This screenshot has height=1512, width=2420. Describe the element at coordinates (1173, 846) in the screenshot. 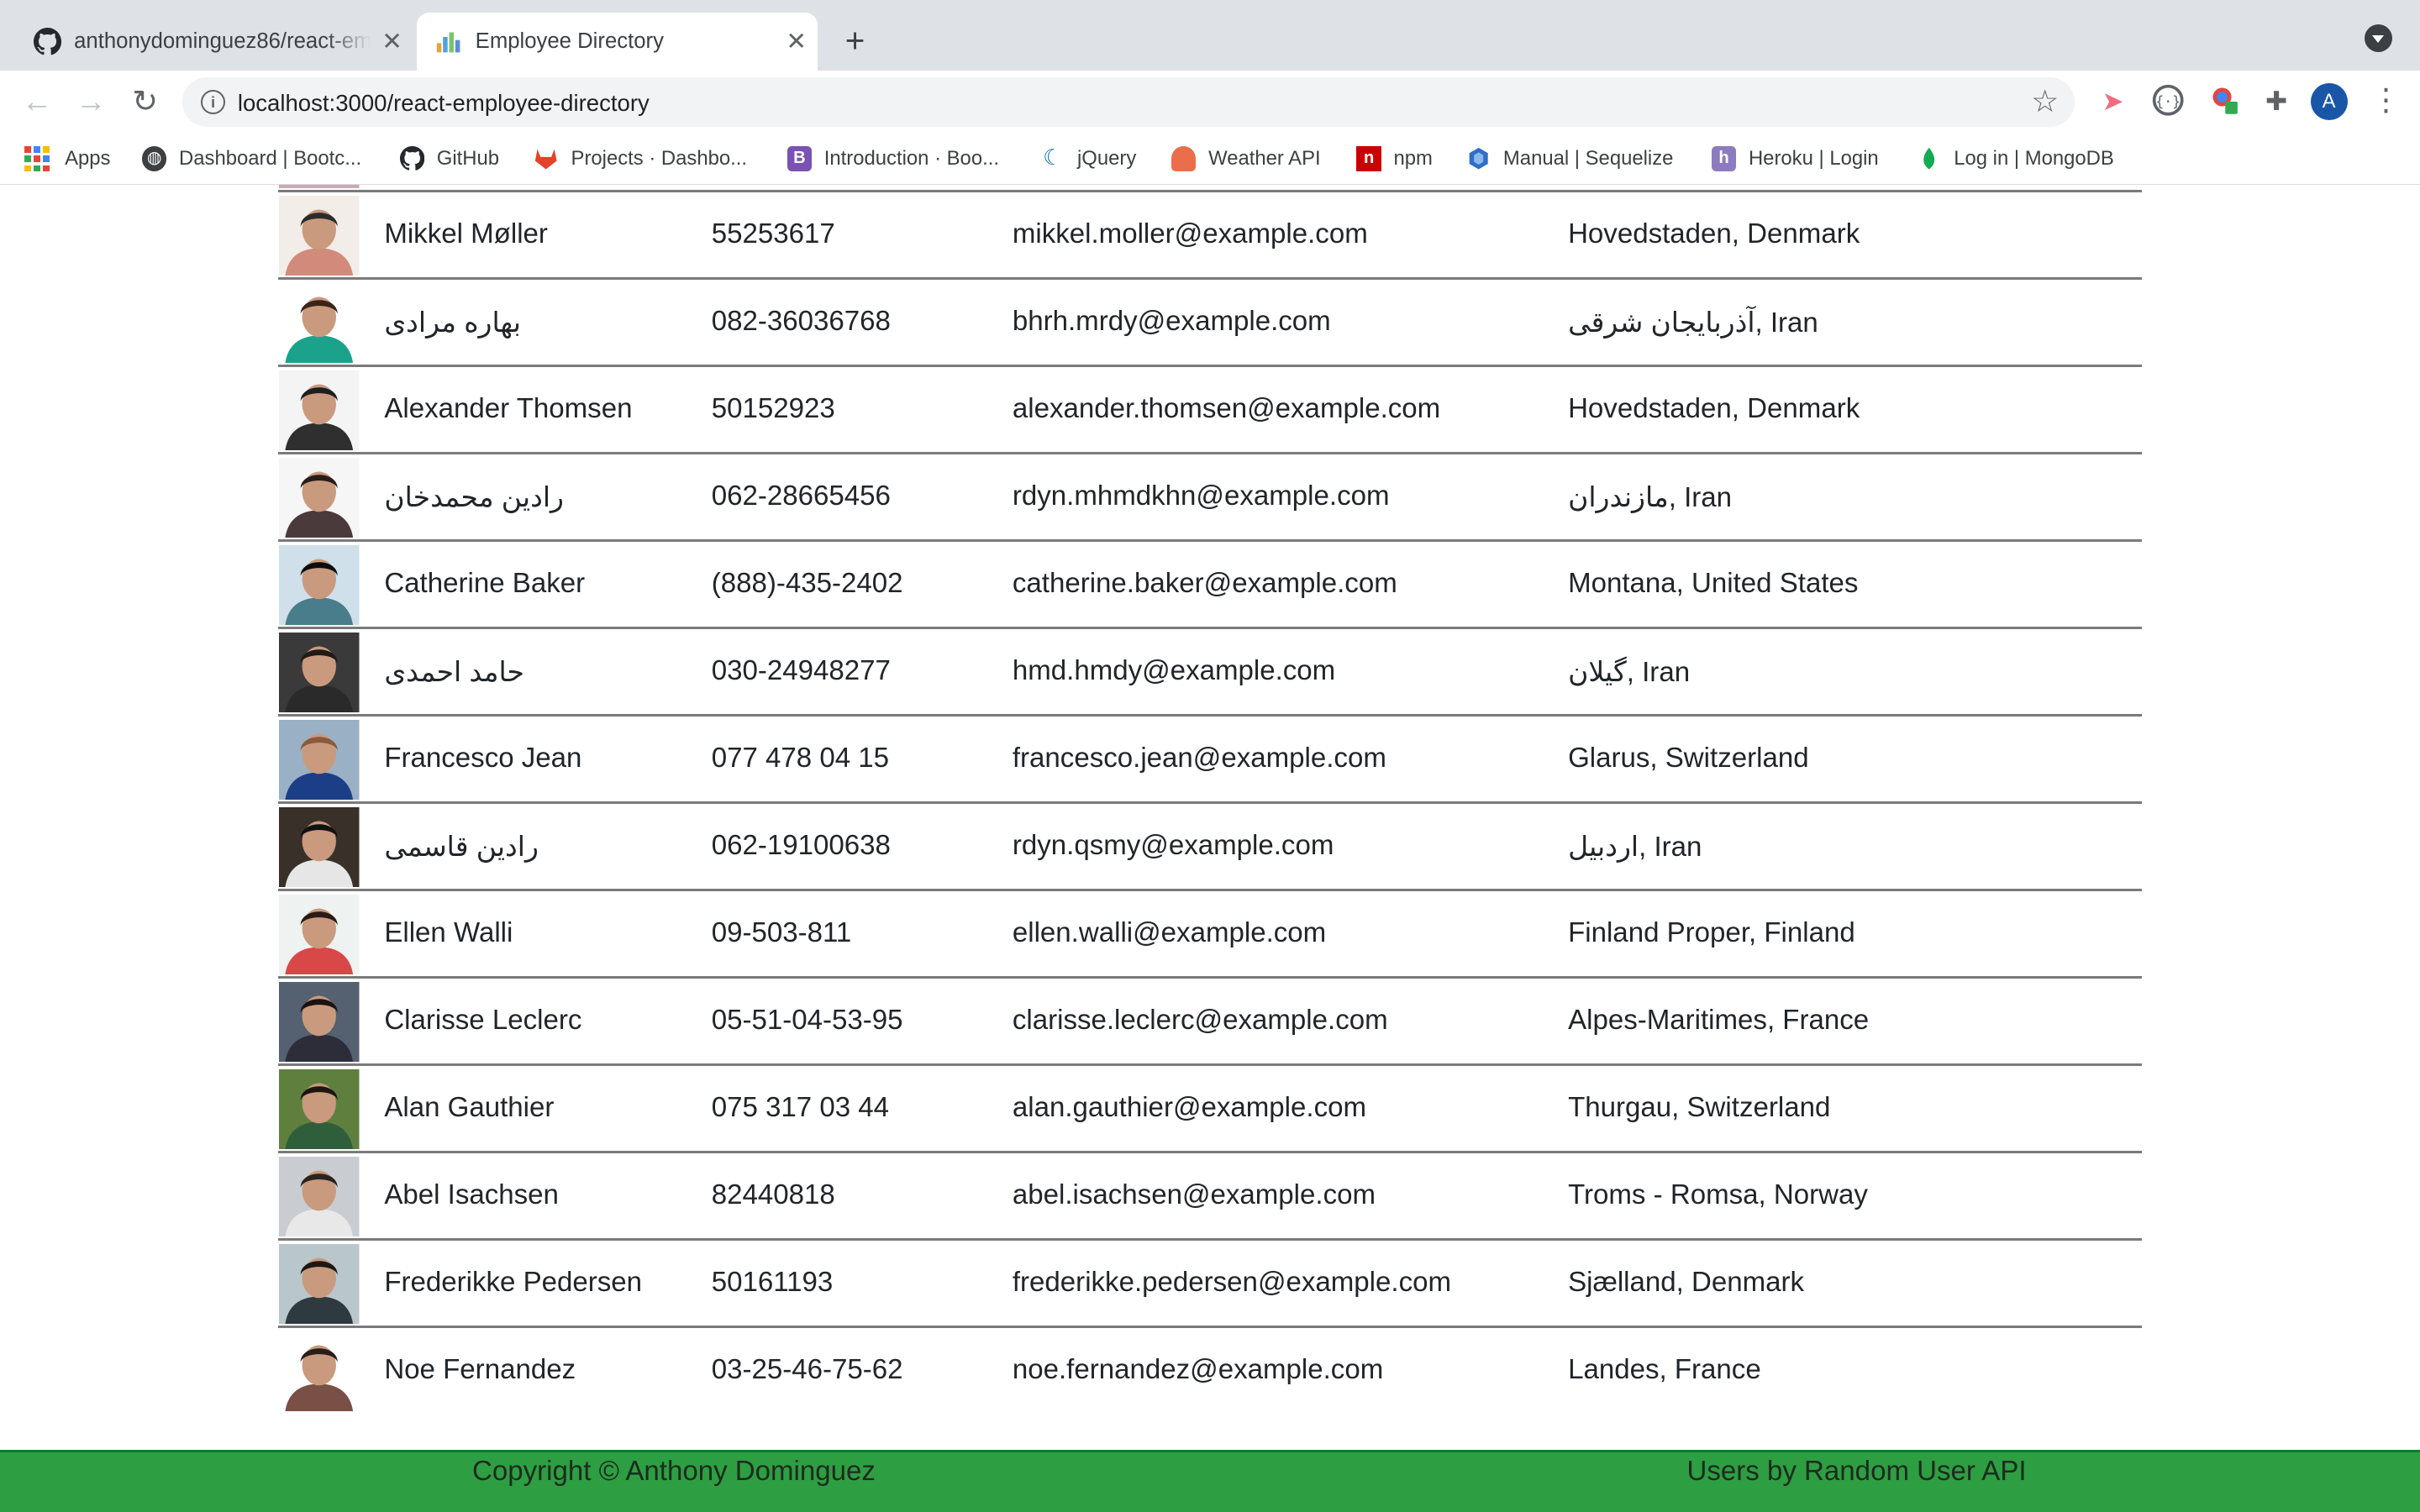

I see `employee-email: rdyn.qsmy@example.com` at that location.